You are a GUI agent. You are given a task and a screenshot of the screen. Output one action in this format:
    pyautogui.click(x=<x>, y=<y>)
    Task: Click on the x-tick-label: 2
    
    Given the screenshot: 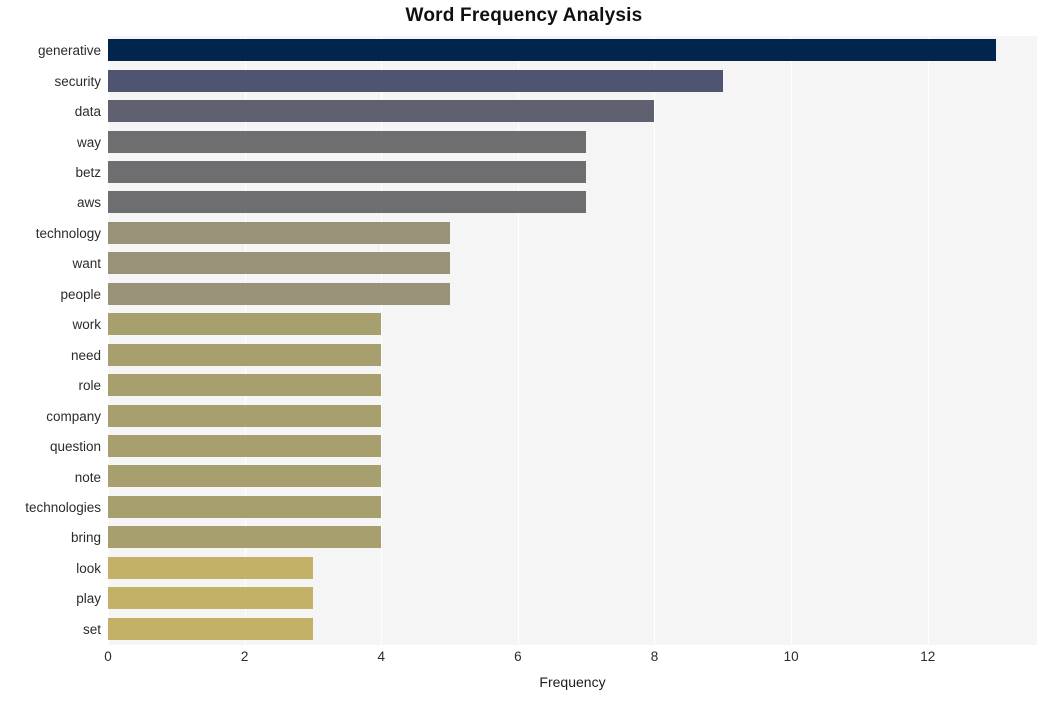 What is the action you would take?
    pyautogui.click(x=244, y=656)
    